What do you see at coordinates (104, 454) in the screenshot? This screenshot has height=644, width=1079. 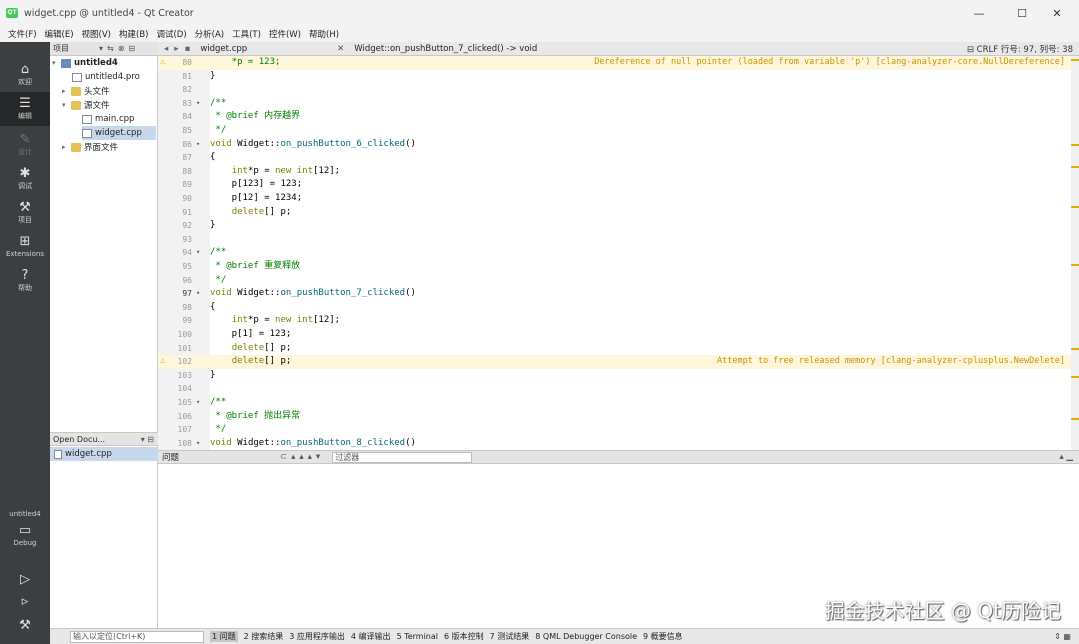 I see `open-document-item: widget.cpp` at bounding box center [104, 454].